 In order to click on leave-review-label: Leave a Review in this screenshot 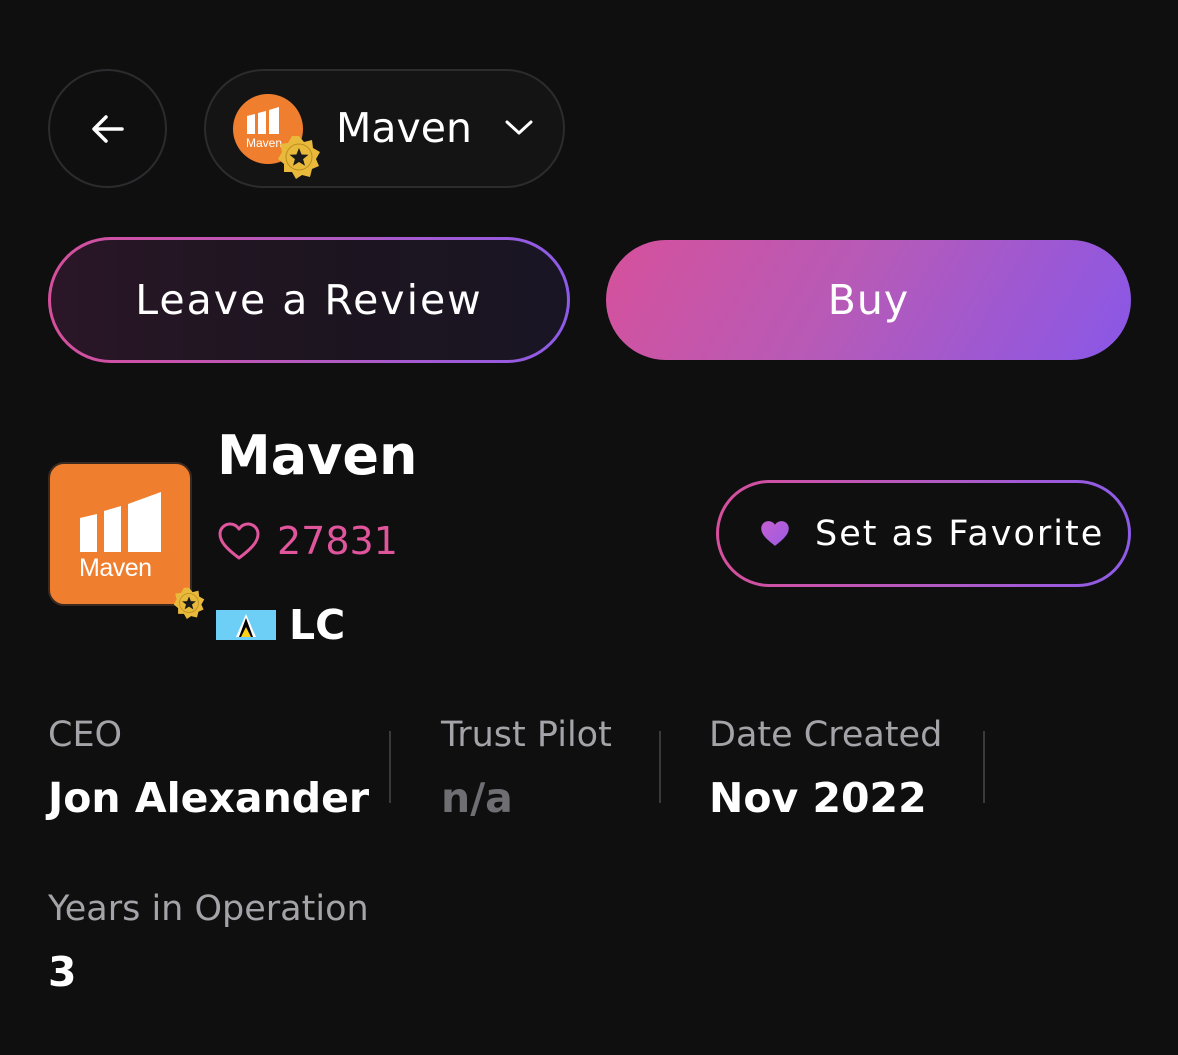, I will do `click(309, 300)`.